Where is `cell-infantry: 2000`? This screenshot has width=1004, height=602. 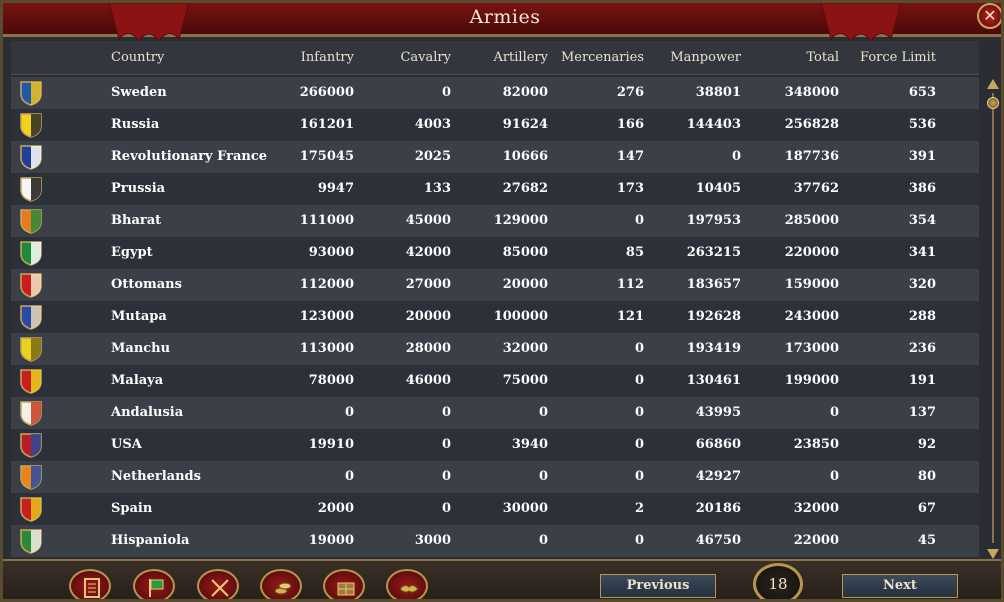 cell-infantry: 2000 is located at coordinates (335, 508).